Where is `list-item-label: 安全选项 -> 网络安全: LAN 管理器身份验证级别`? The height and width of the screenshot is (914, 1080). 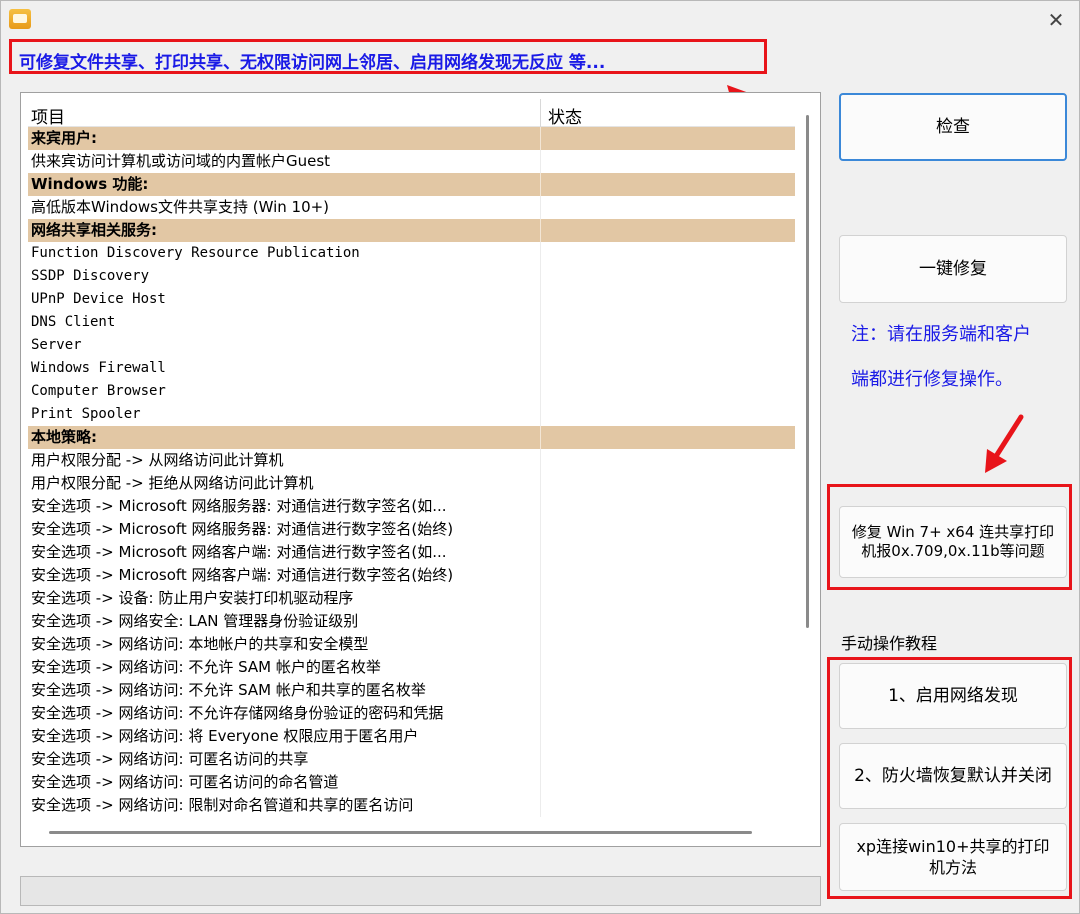 list-item-label: 安全选项 -> 网络安全: LAN 管理器身份验证级别 is located at coordinates (195, 621).